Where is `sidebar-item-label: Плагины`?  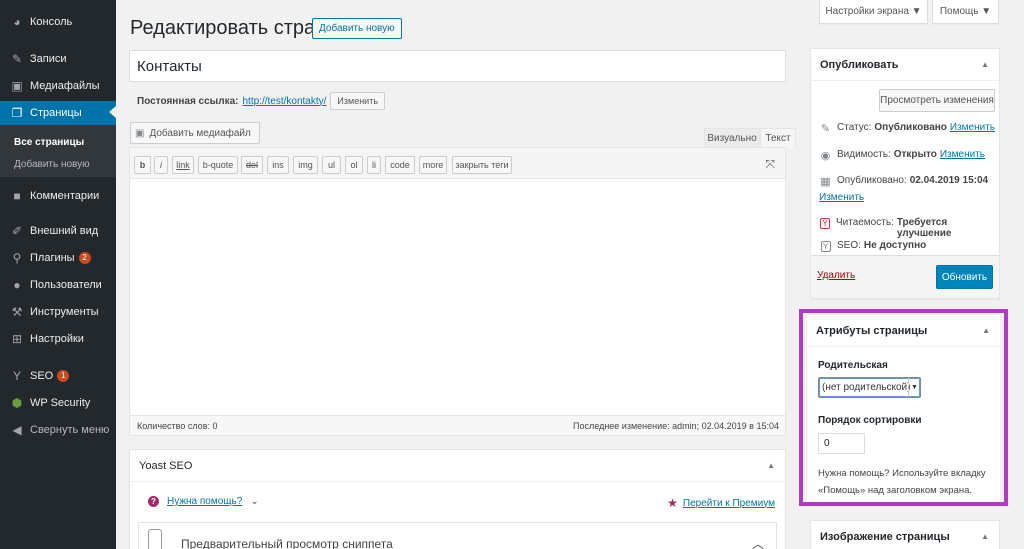 sidebar-item-label: Плагины is located at coordinates (52, 258).